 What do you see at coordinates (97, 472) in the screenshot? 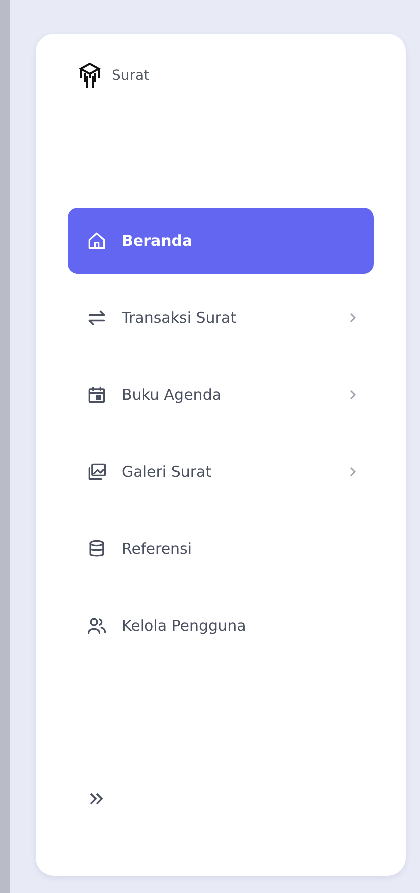
I see `gallery-icon` at bounding box center [97, 472].